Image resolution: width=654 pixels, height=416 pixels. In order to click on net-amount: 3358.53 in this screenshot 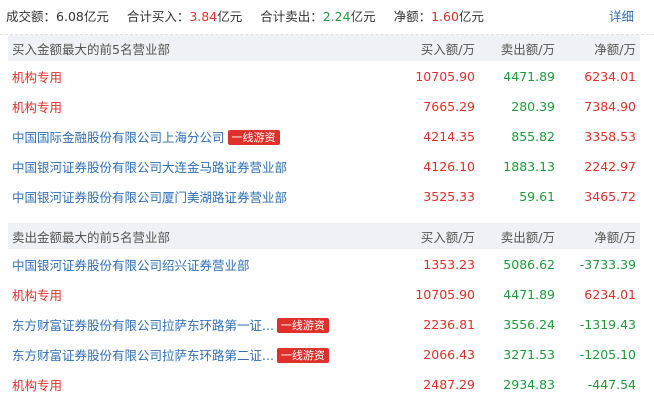, I will do `click(610, 136)`.